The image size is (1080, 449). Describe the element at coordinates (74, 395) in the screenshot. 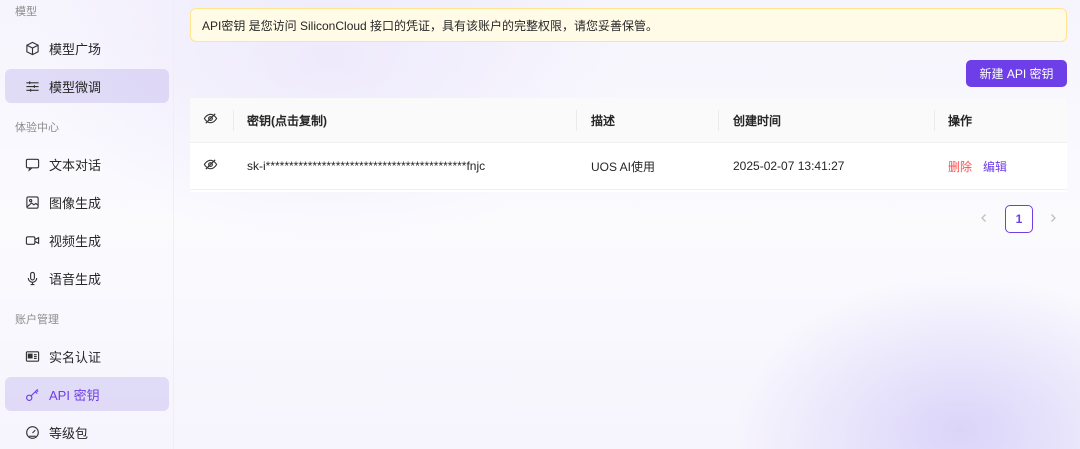

I see `sidebar-item-label: API 密钥` at that location.